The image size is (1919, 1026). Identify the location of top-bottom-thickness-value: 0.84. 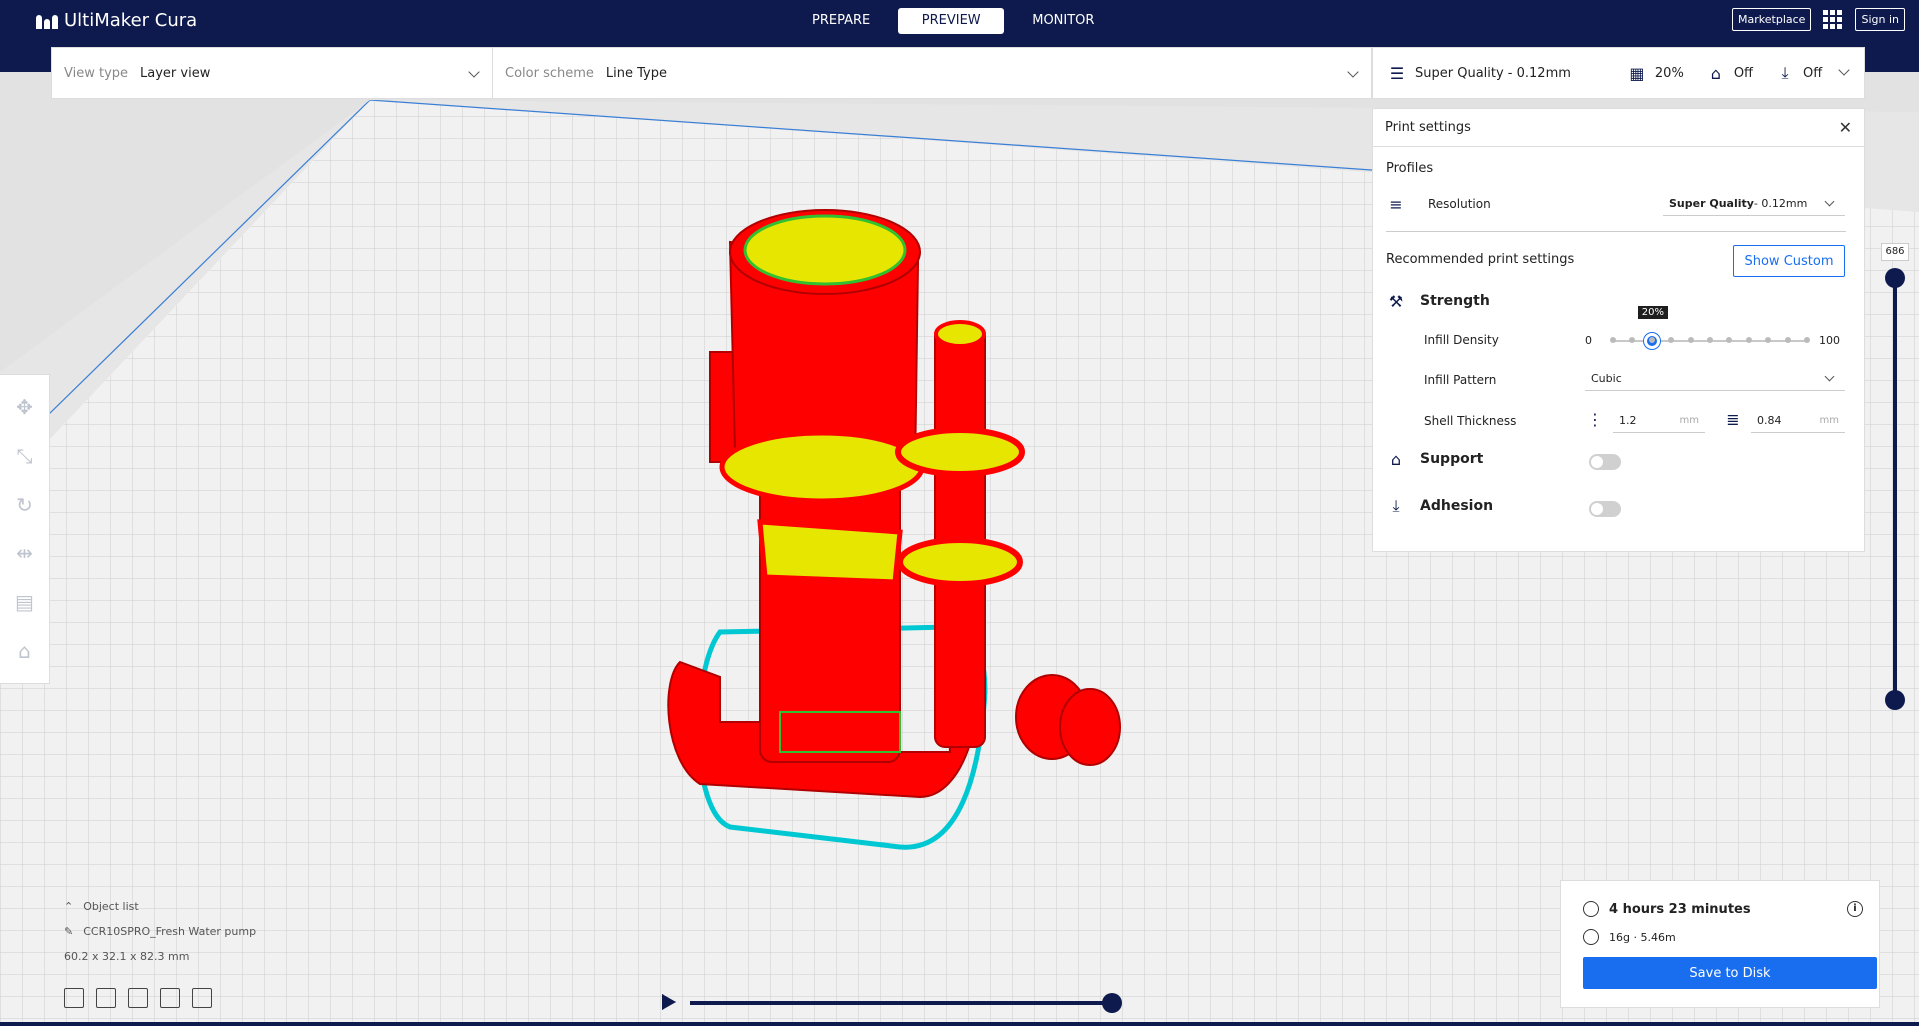
(1769, 420).